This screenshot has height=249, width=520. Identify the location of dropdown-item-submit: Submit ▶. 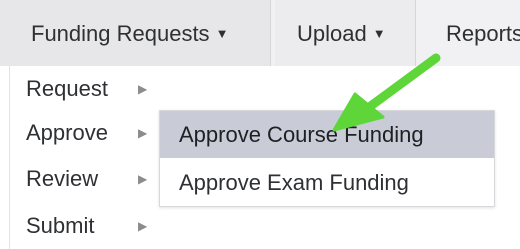
(86, 226).